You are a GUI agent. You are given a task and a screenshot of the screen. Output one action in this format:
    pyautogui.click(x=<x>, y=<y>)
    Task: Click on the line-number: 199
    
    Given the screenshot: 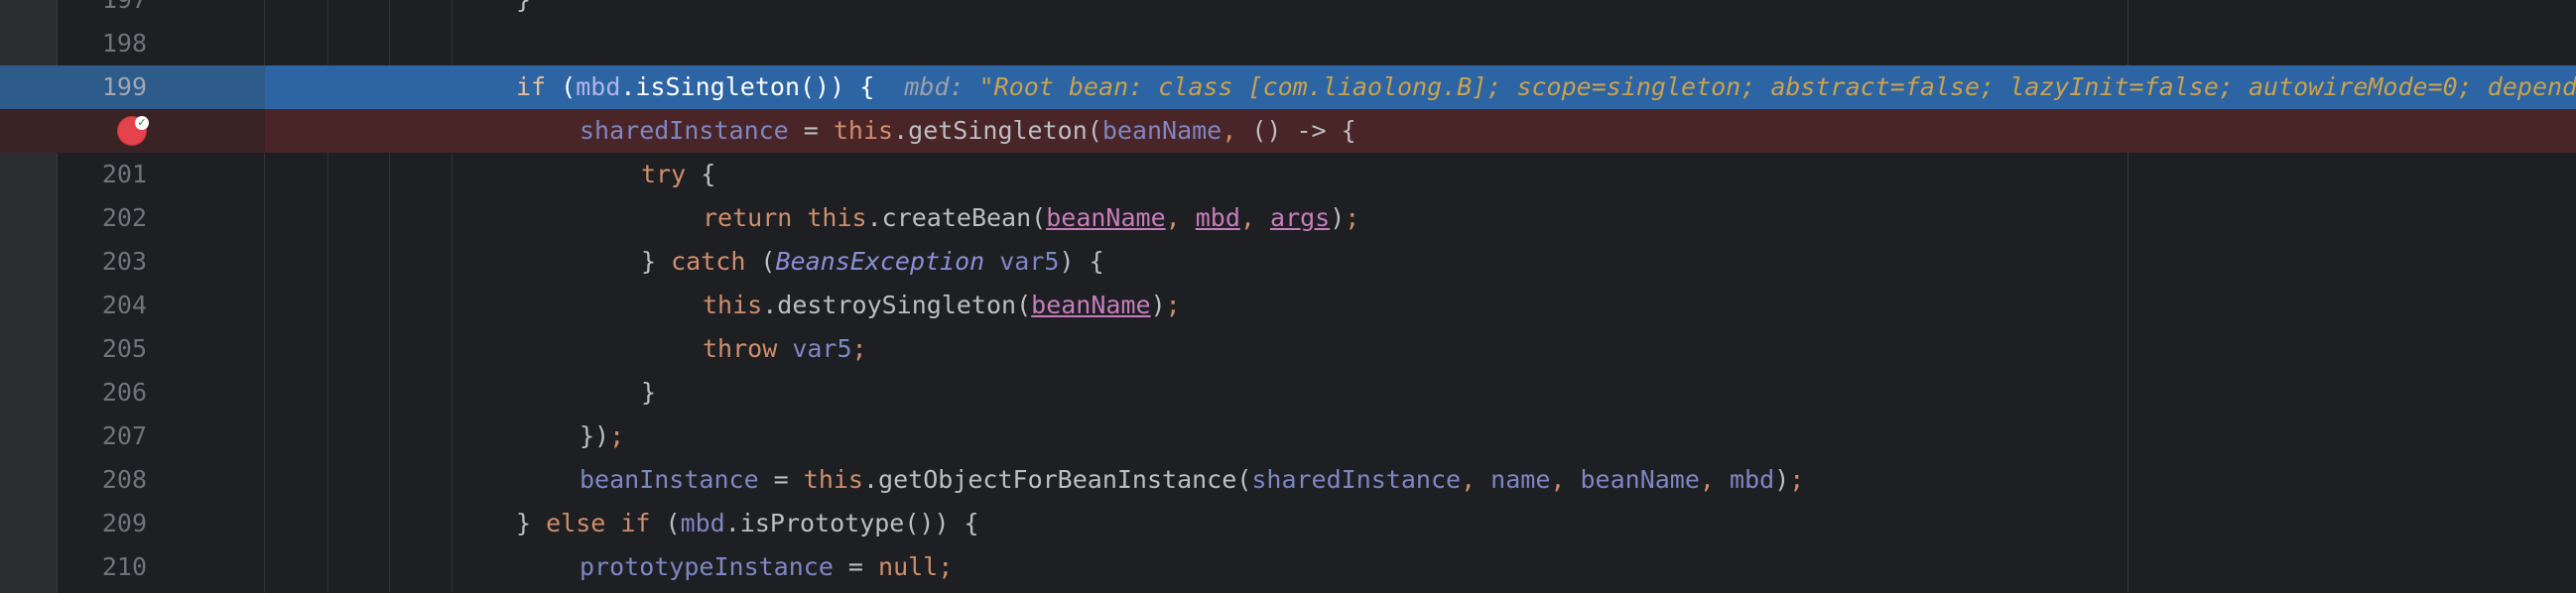 What is the action you would take?
    pyautogui.click(x=103, y=87)
    